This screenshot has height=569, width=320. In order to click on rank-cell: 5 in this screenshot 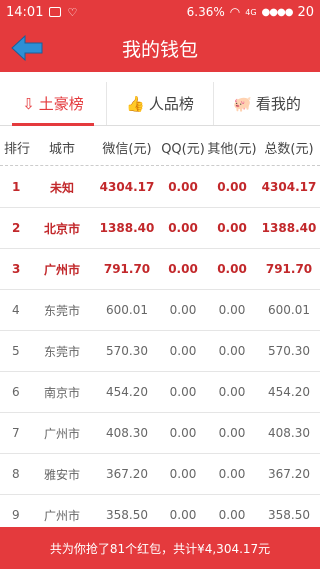, I will do `click(16, 351)`.